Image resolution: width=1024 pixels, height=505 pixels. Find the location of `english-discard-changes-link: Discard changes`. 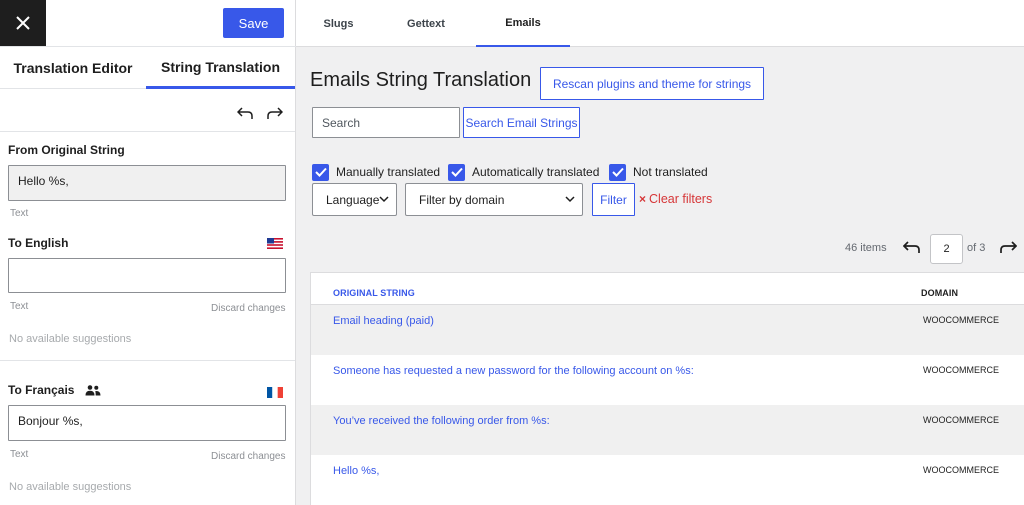

english-discard-changes-link: Discard changes is located at coordinates (248, 308).